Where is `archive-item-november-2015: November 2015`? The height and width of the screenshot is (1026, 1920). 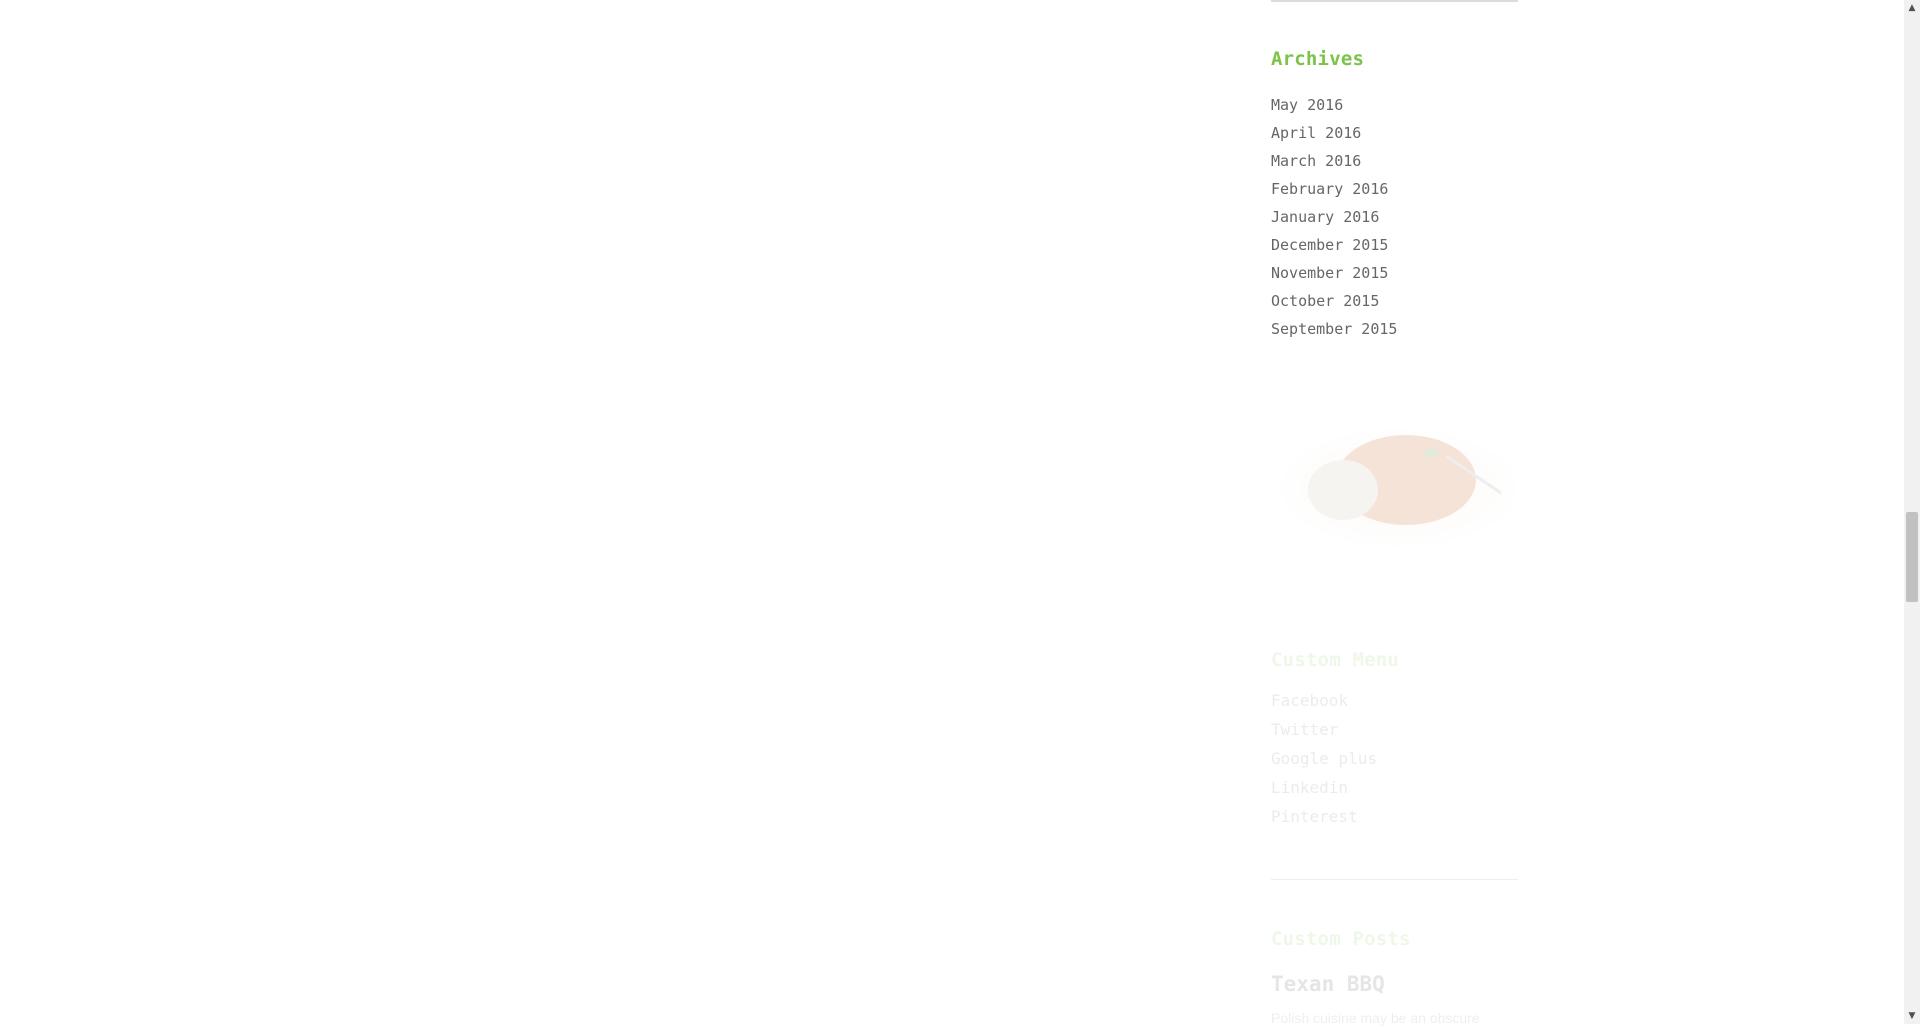 archive-item-november-2015: November 2015 is located at coordinates (1334, 273).